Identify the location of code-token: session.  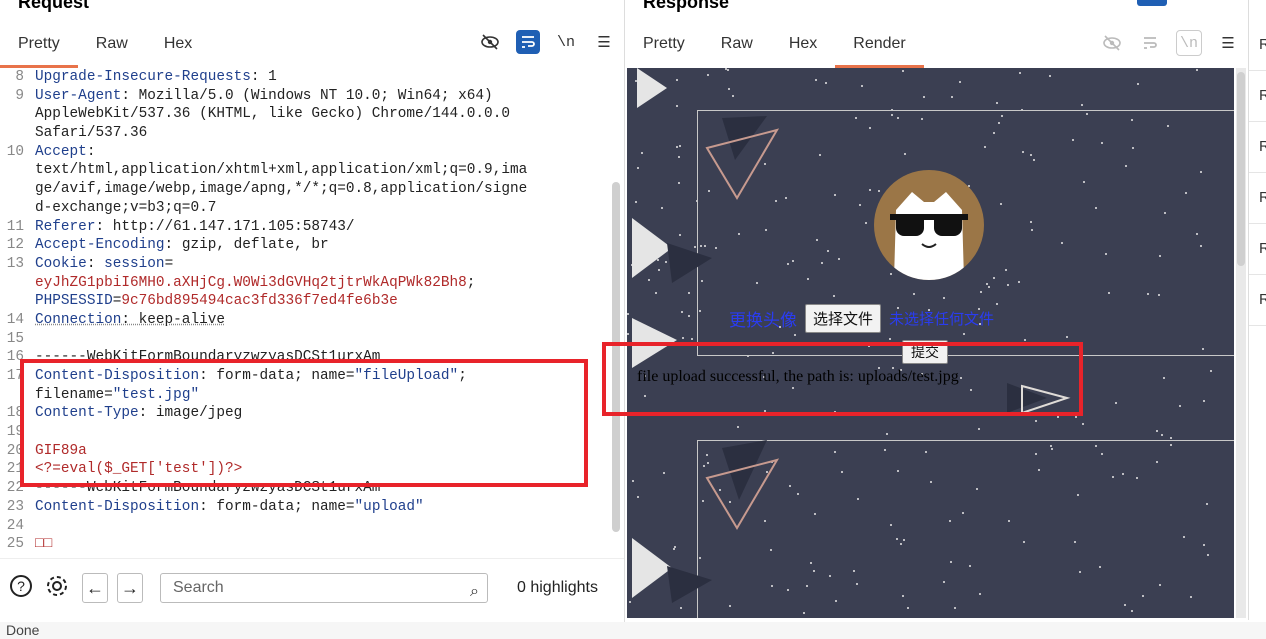
(134, 263).